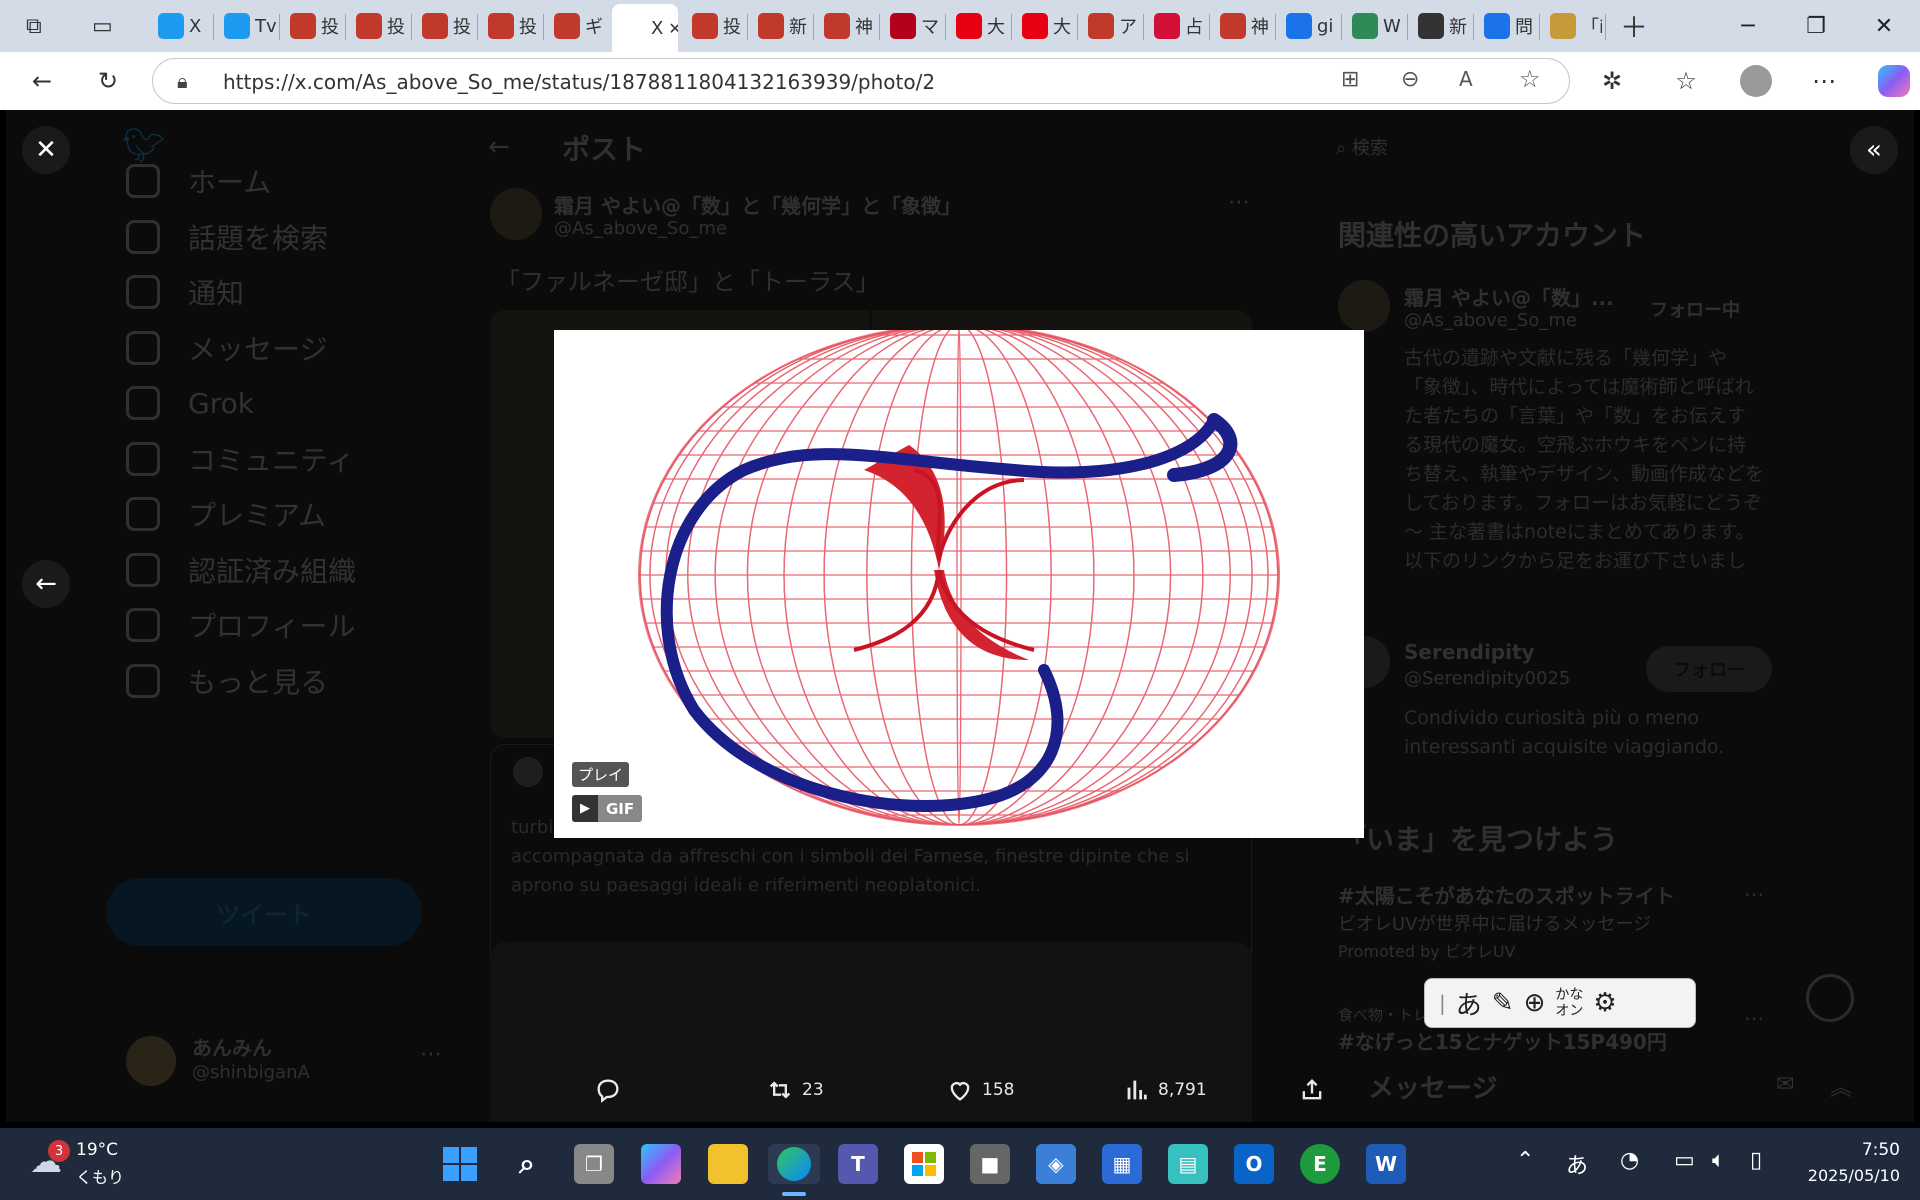  I want to click on clock-date: 2025/05/10, so click(1840, 1175).